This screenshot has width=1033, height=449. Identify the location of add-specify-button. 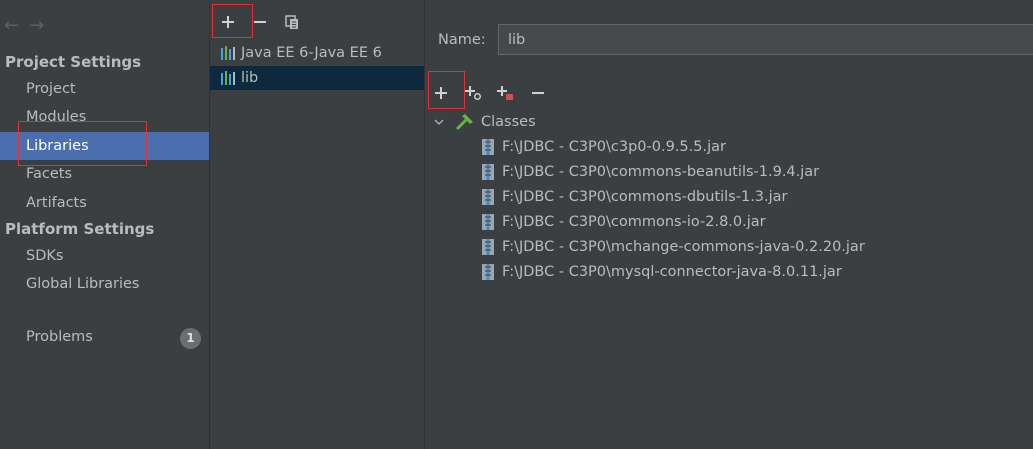
(473, 93).